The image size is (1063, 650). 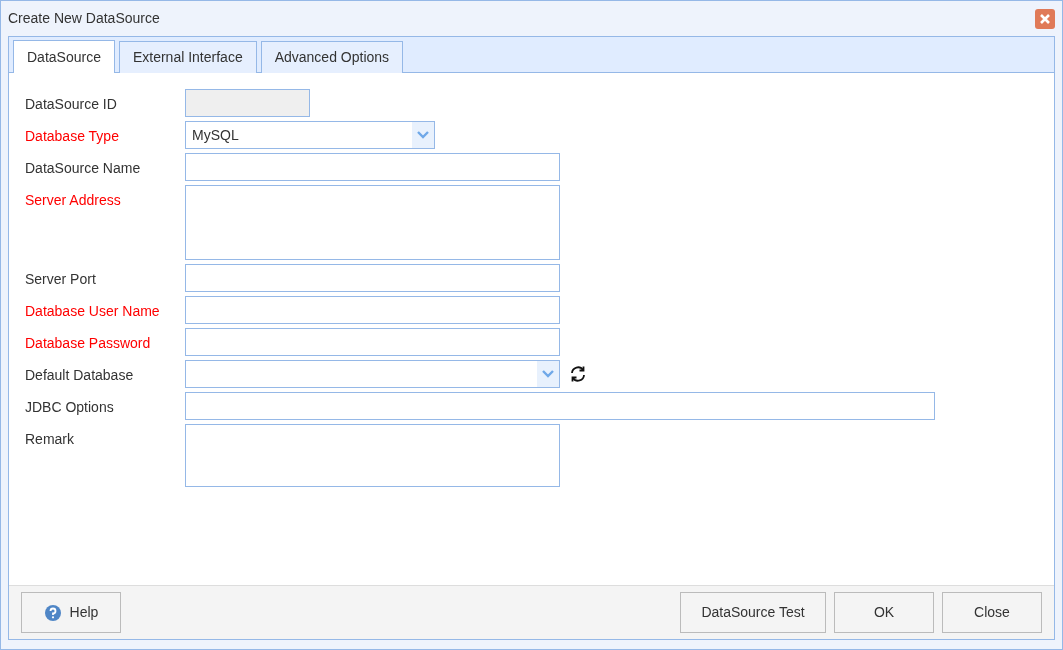 I want to click on field-label: Default Database, so click(x=80, y=375).